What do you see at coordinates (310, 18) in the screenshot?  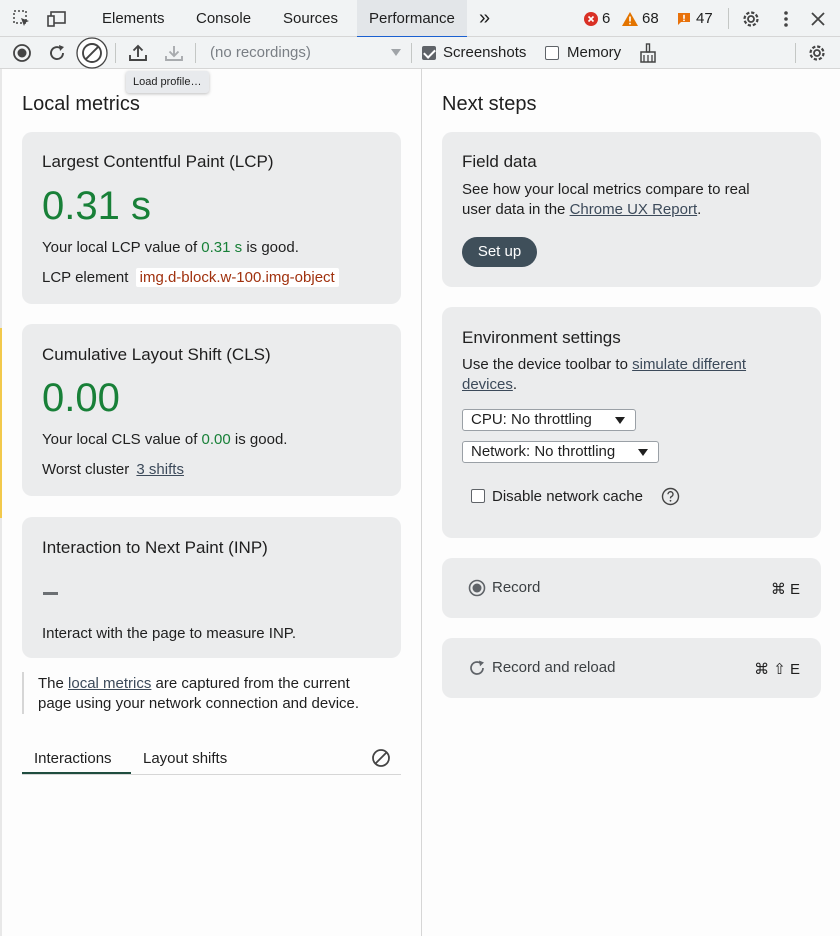 I see `tab-sources: Sources` at bounding box center [310, 18].